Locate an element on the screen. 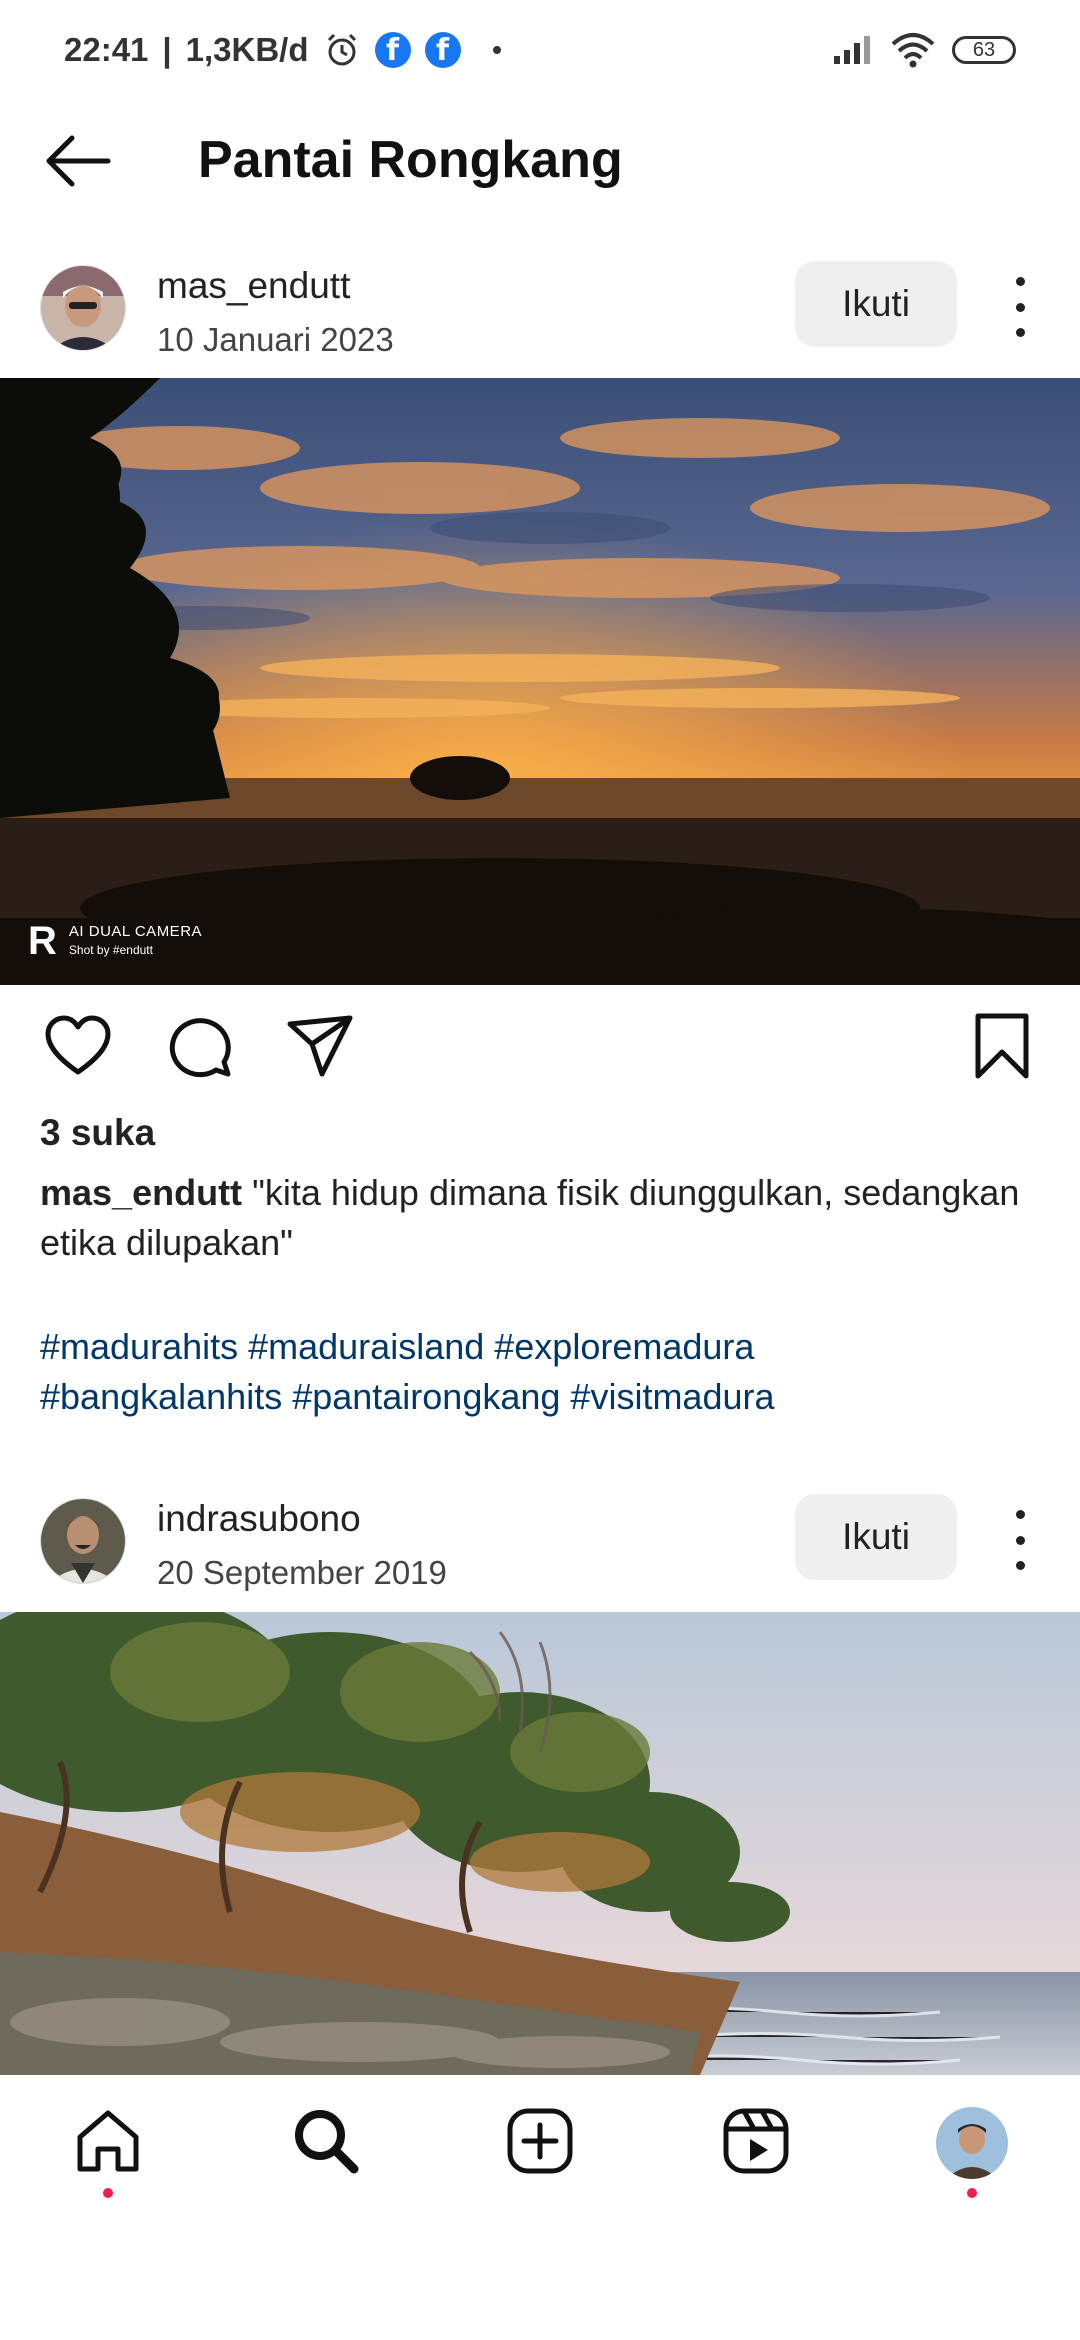  profile-notification-dot is located at coordinates (972, 2193).